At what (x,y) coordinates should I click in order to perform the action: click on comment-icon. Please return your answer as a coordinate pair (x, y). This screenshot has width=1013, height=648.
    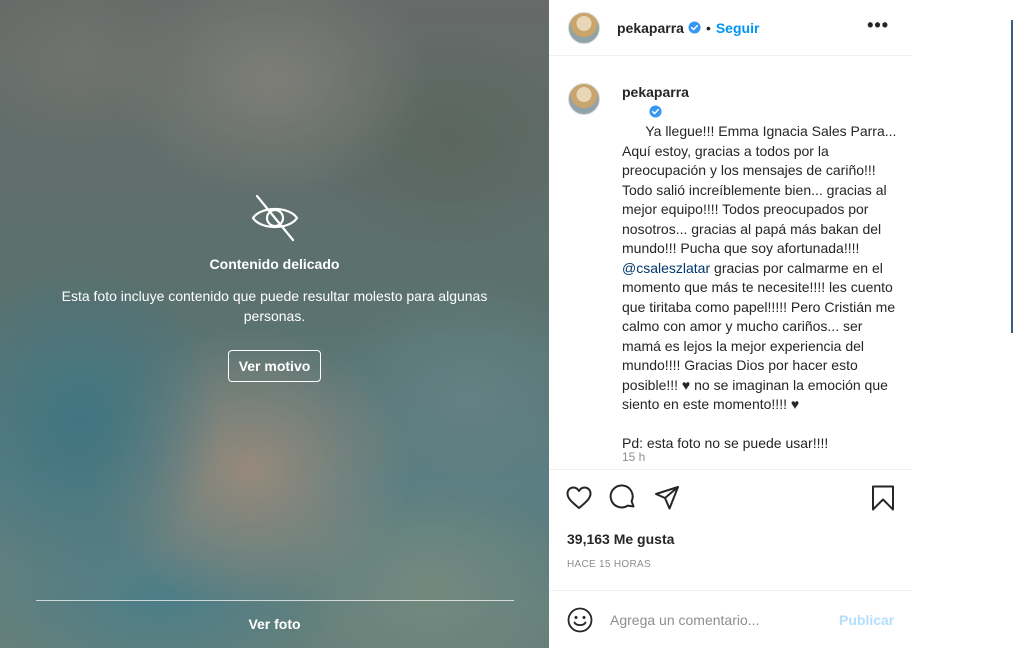
    Looking at the image, I should click on (623, 498).